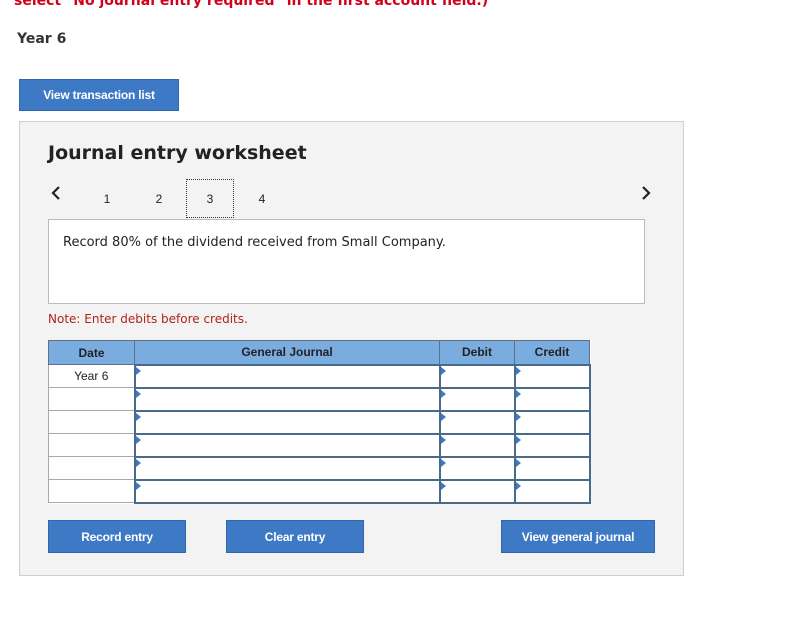  I want to click on worksheet-title: Journal entry worksheet, so click(177, 153).